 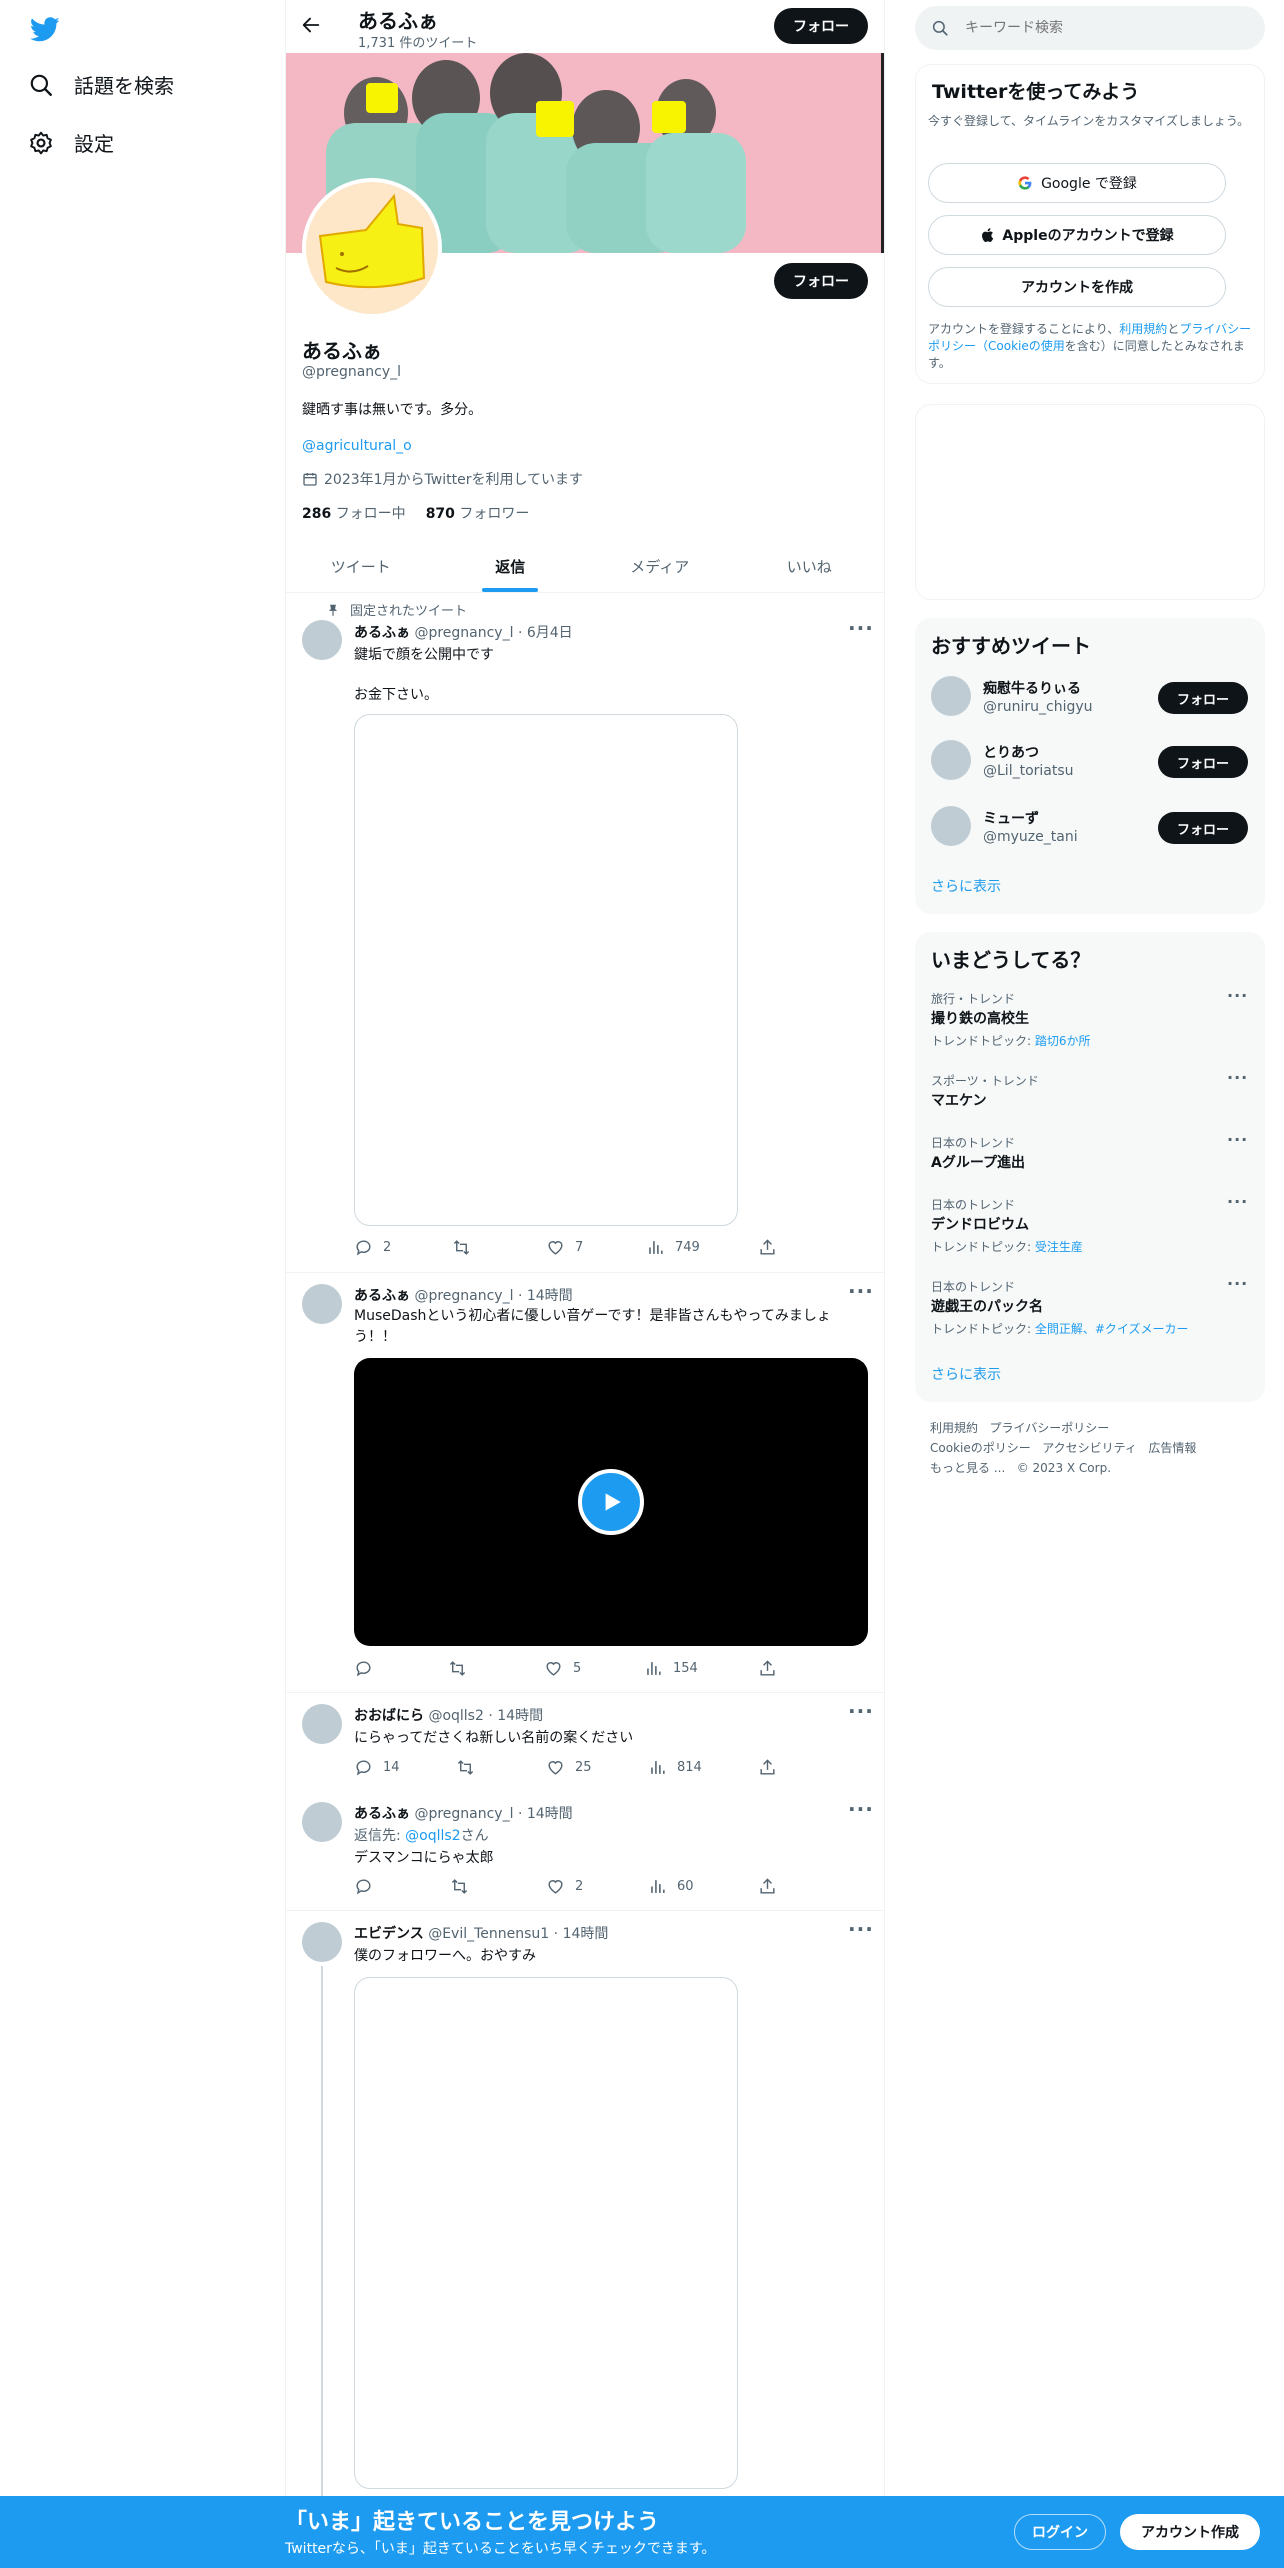 What do you see at coordinates (671, 1886) in the screenshot?
I see `views-action: 60` at bounding box center [671, 1886].